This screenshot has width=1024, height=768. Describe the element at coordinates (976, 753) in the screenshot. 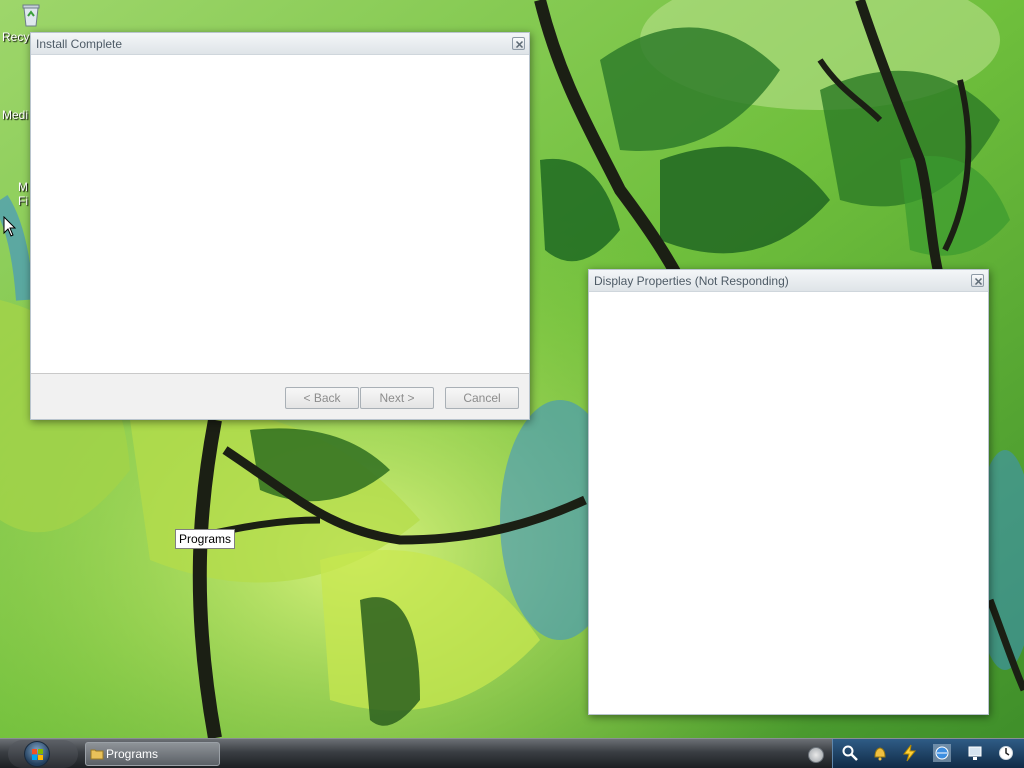

I see `network-icon` at that location.